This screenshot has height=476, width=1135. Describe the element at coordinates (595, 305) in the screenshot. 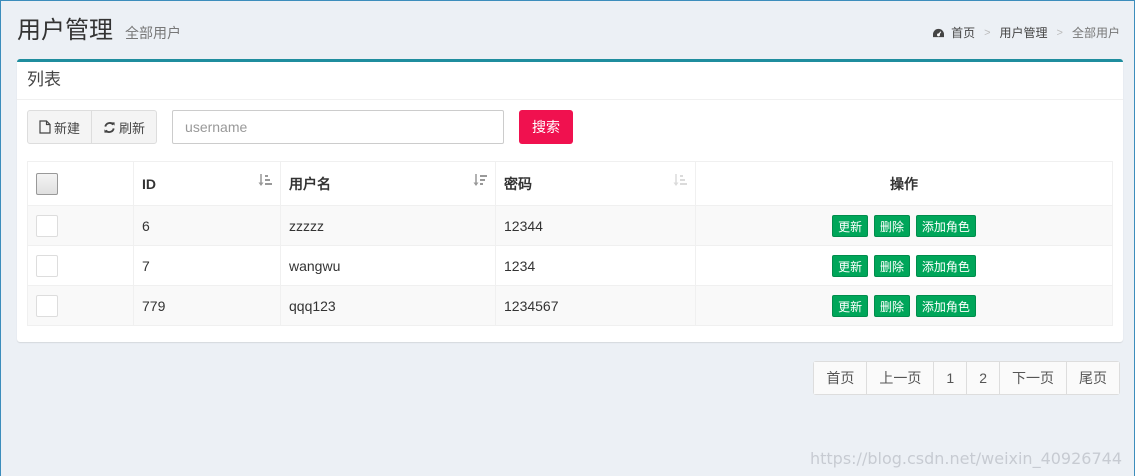

I see `cell-password: 1234567` at that location.